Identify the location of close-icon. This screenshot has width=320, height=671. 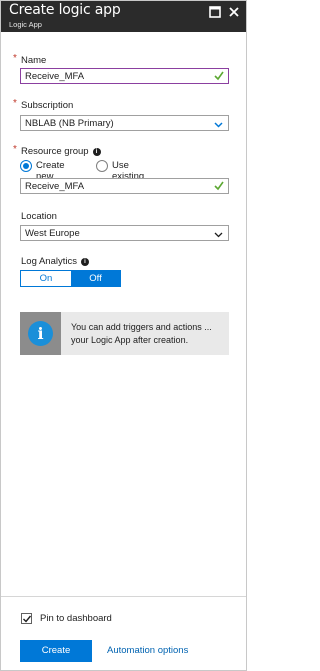
(234, 12).